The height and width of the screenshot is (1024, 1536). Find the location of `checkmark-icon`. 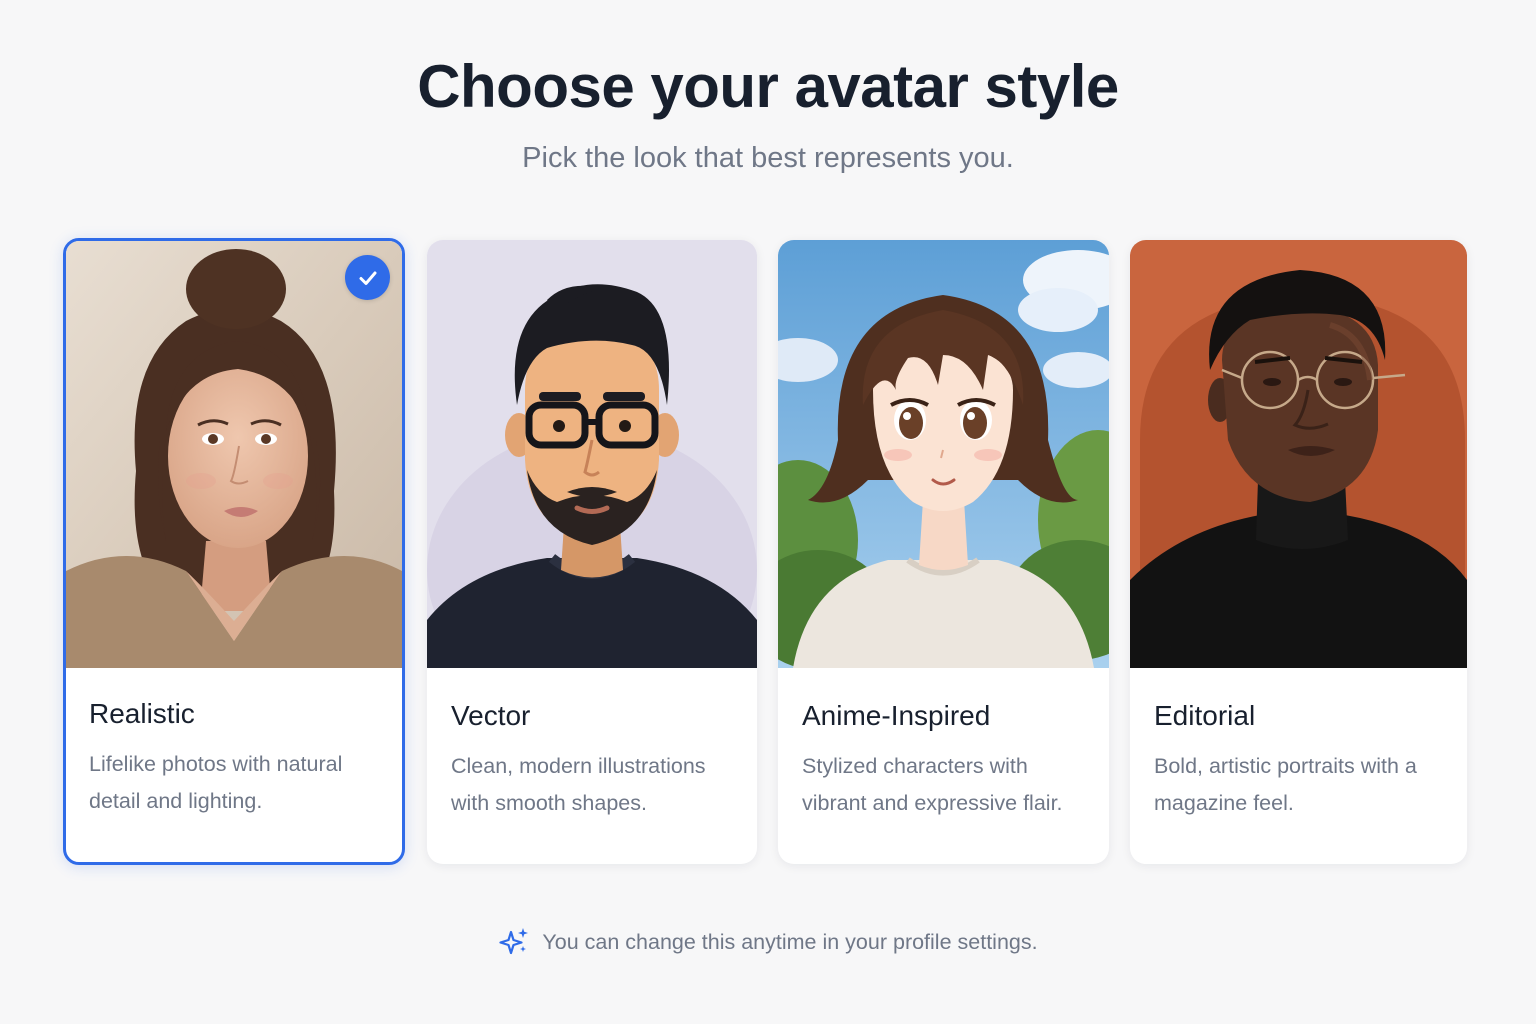

checkmark-icon is located at coordinates (367, 278).